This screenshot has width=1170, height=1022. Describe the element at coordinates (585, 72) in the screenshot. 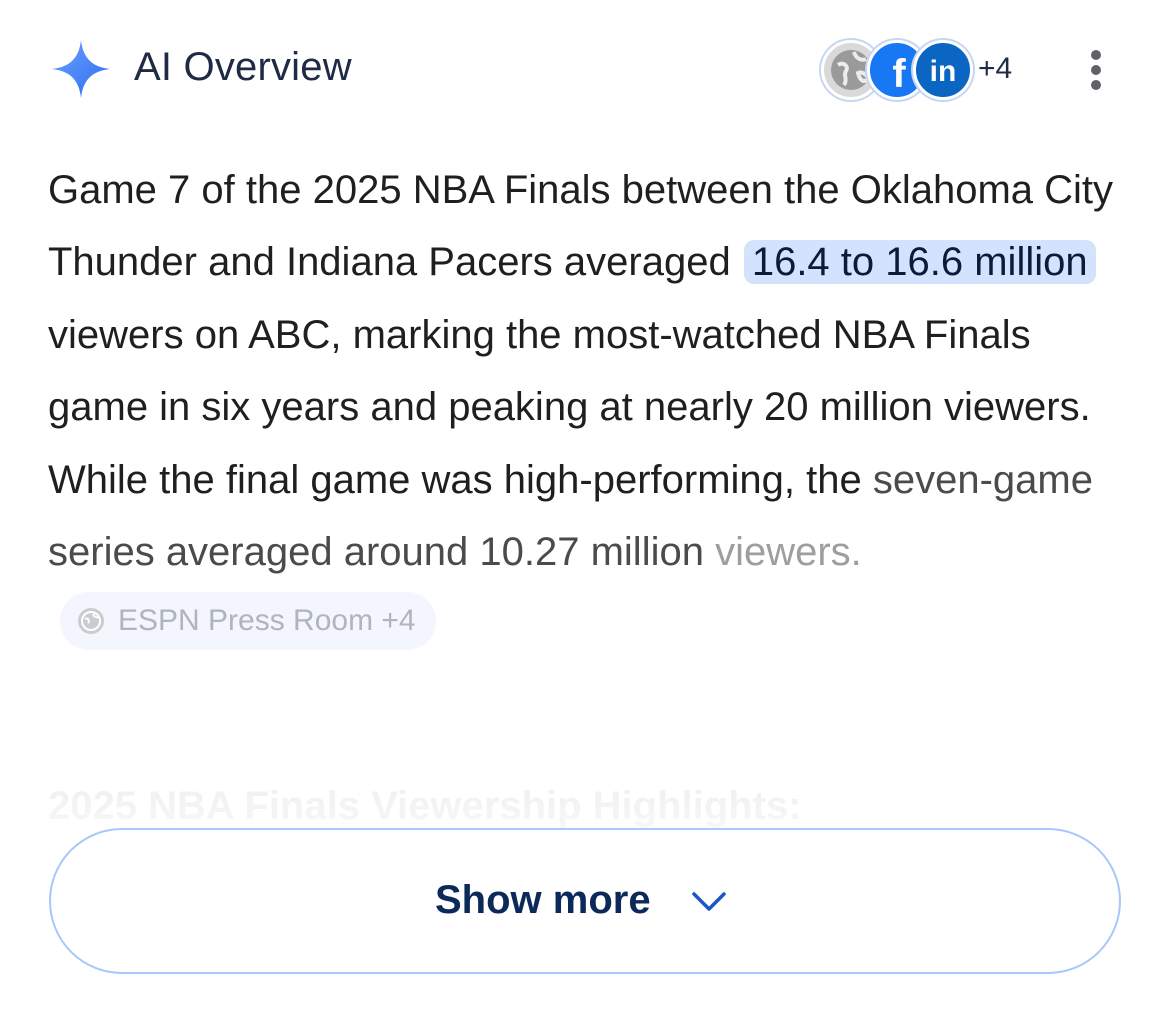

I see `ai-overview-header: AI Overview f in +4` at that location.